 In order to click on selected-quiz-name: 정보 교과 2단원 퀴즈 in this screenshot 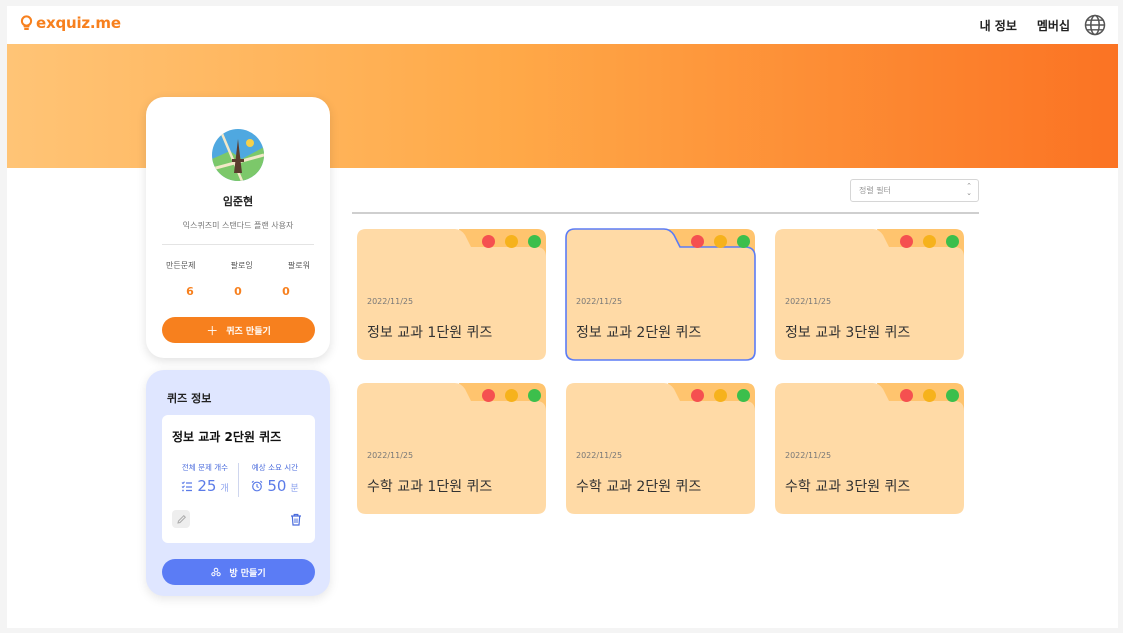, I will do `click(227, 437)`.